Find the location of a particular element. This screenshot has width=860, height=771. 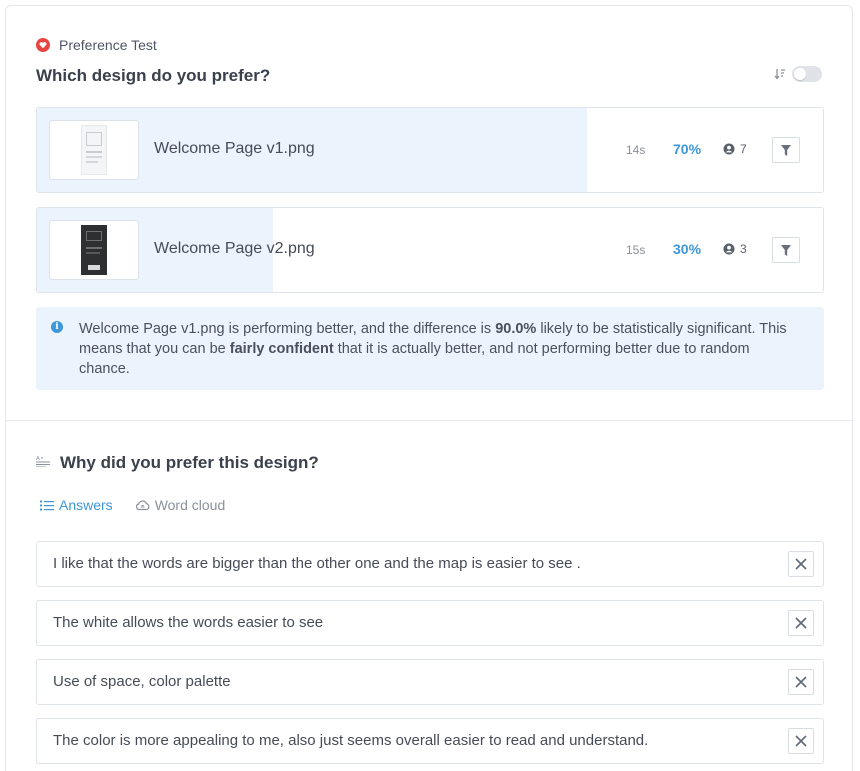

test-type-label: Preference Test is located at coordinates (108, 45).